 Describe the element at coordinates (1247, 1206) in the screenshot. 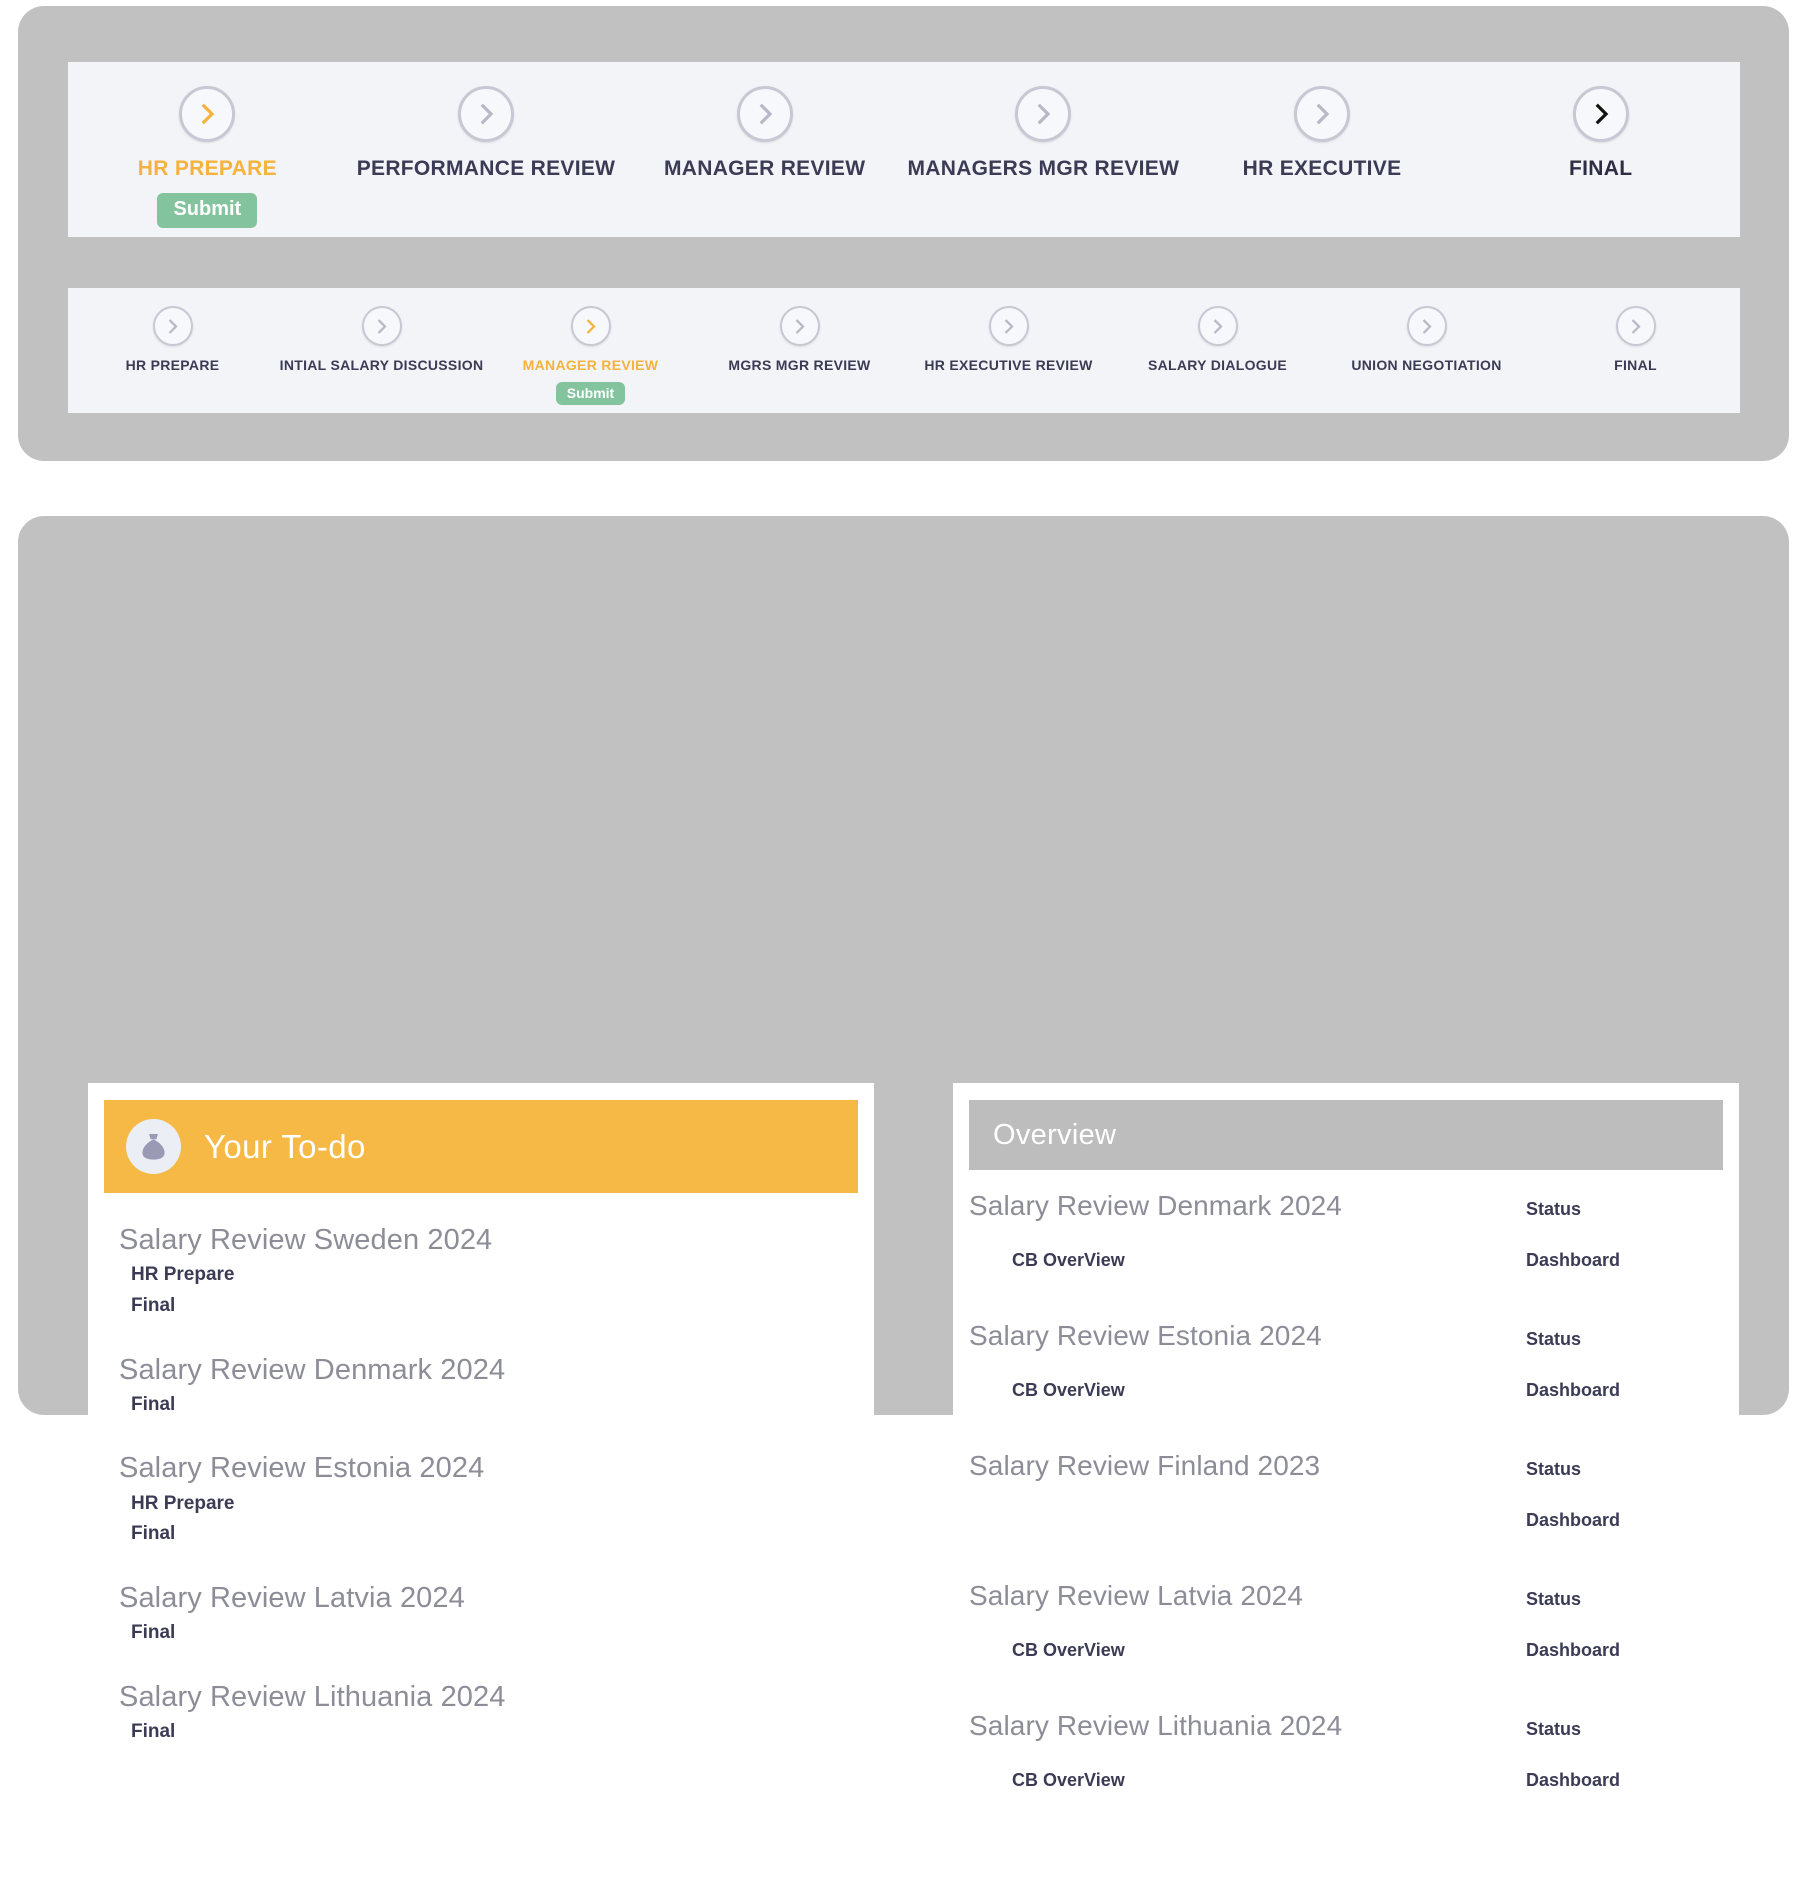

I see `overview-item-title: Salary Review Denmark 2024` at that location.